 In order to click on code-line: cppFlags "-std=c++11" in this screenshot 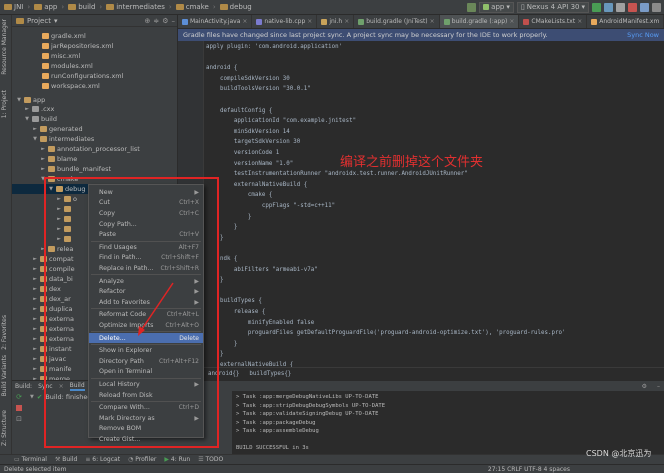, I will do `click(271, 206)`.